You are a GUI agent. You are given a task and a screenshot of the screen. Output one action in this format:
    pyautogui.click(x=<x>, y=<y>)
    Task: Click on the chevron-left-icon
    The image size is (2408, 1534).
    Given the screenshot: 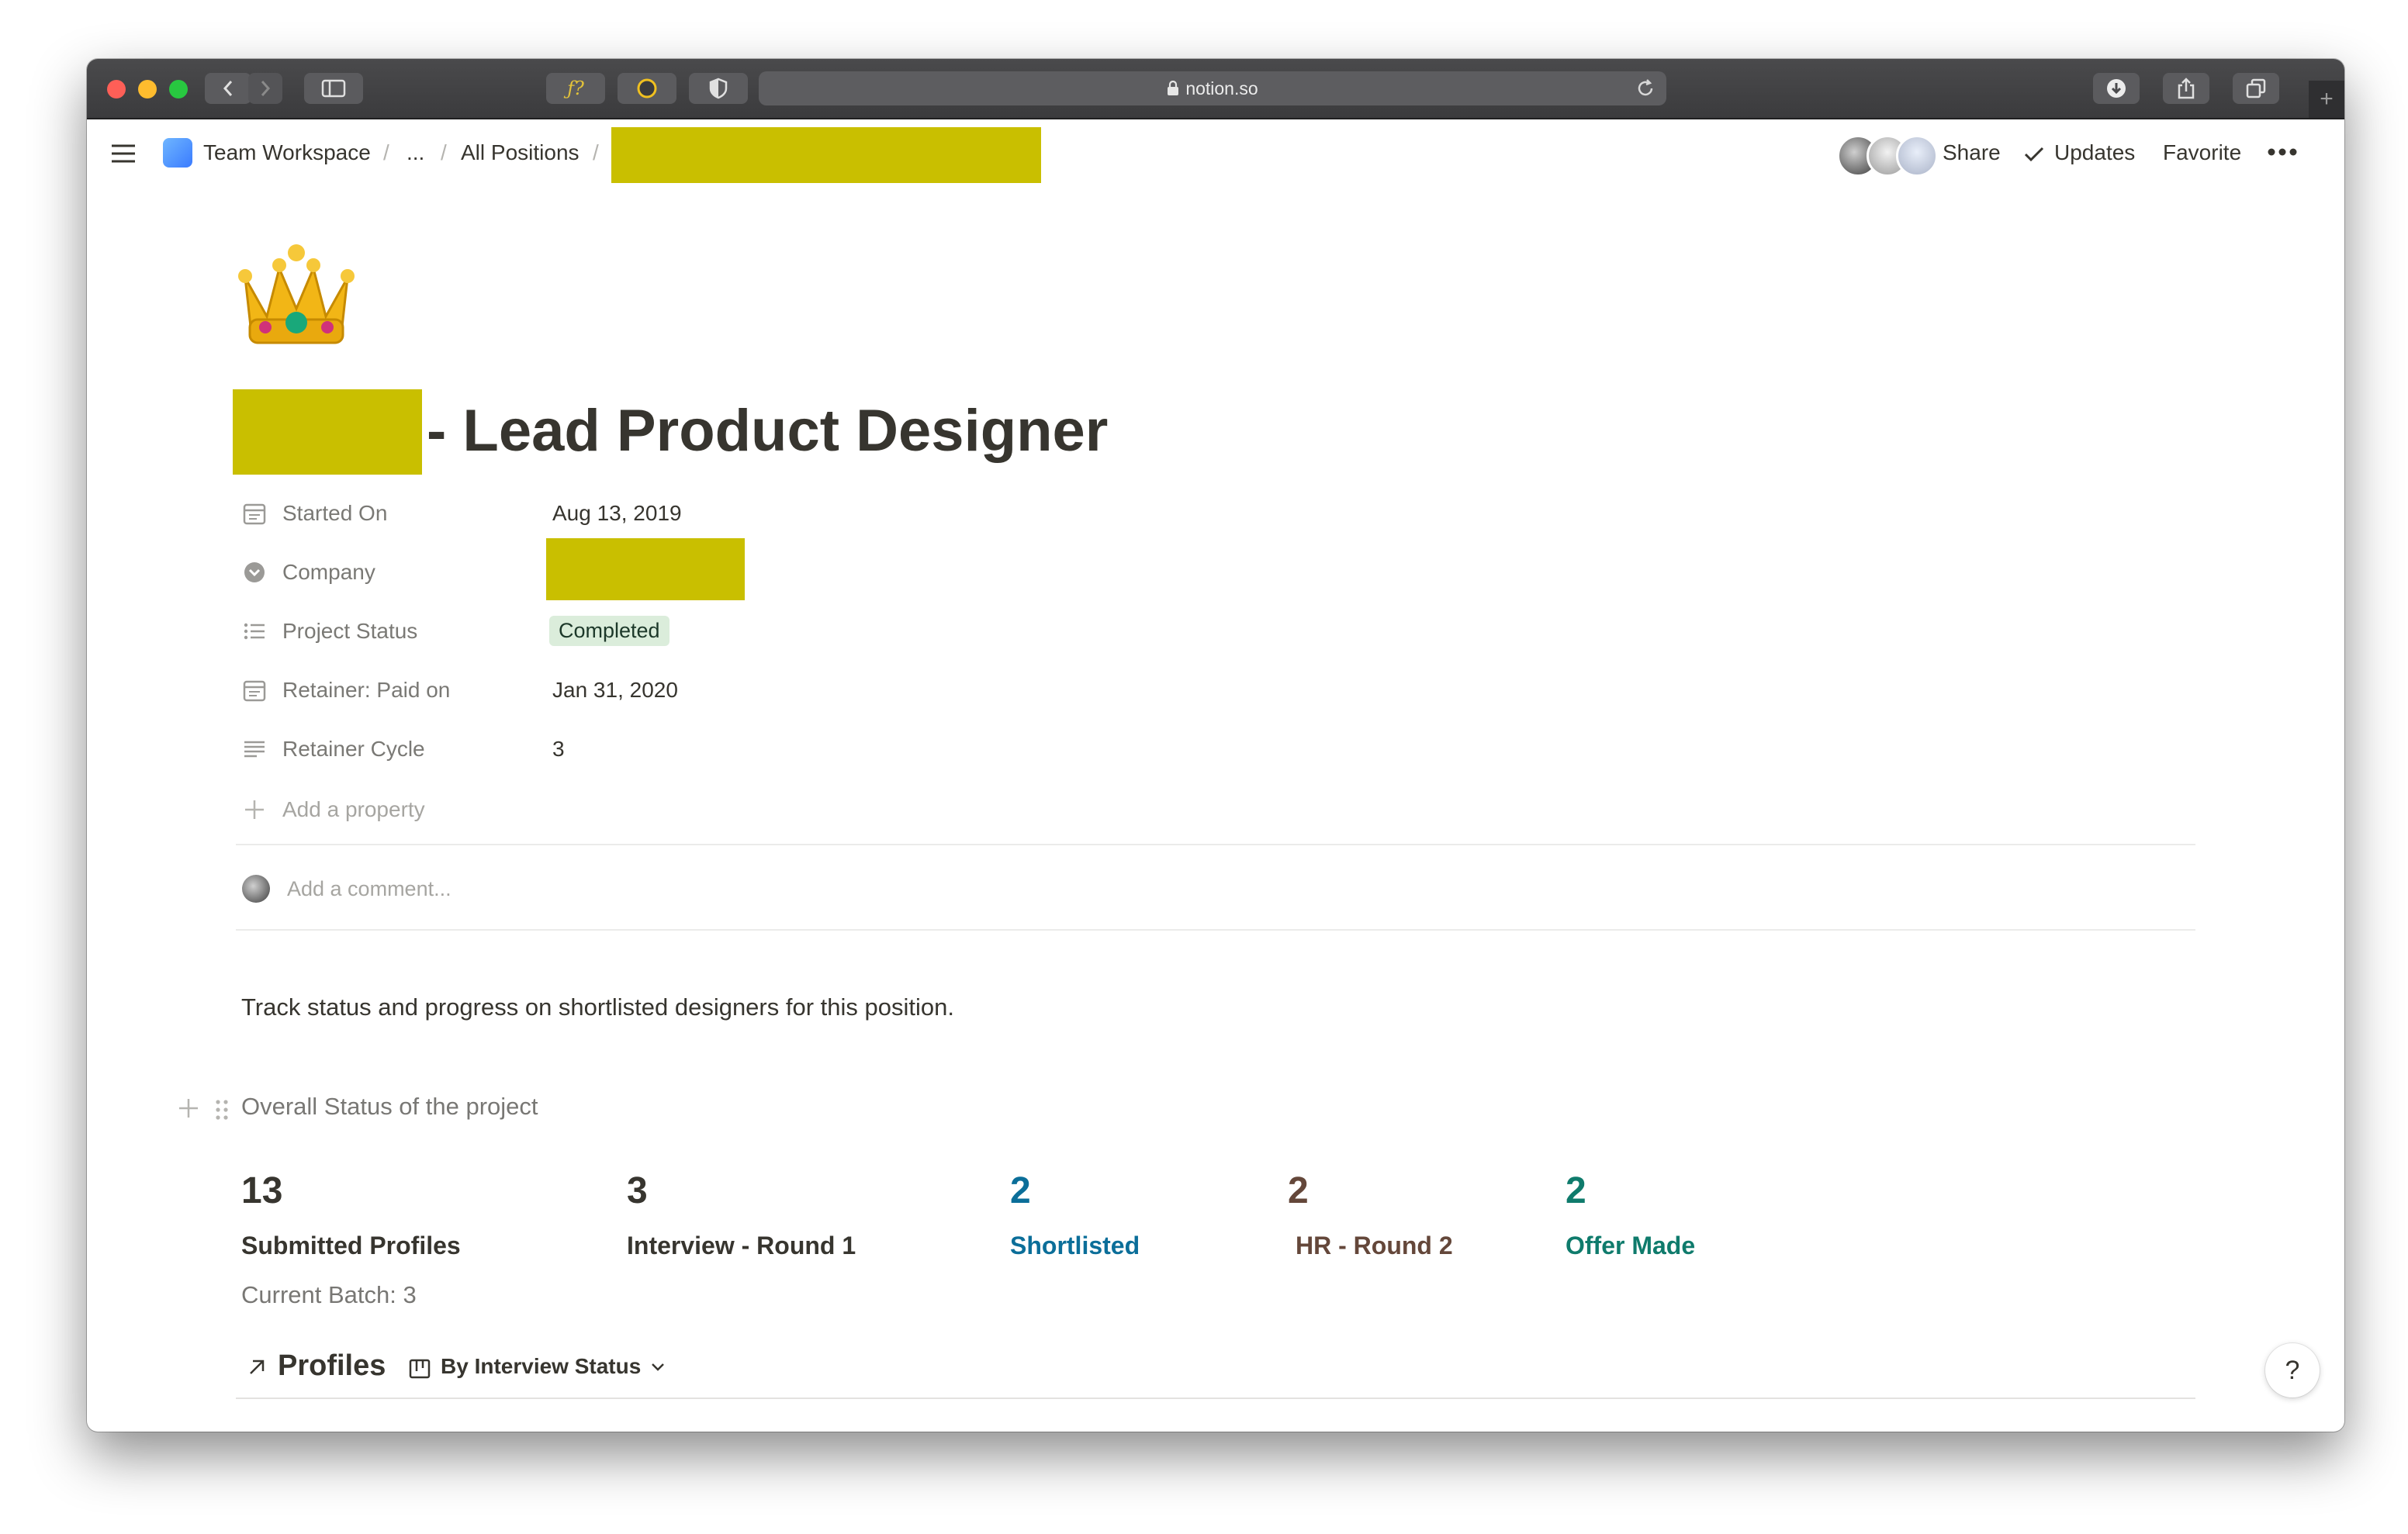 What is the action you would take?
    pyautogui.click(x=228, y=88)
    